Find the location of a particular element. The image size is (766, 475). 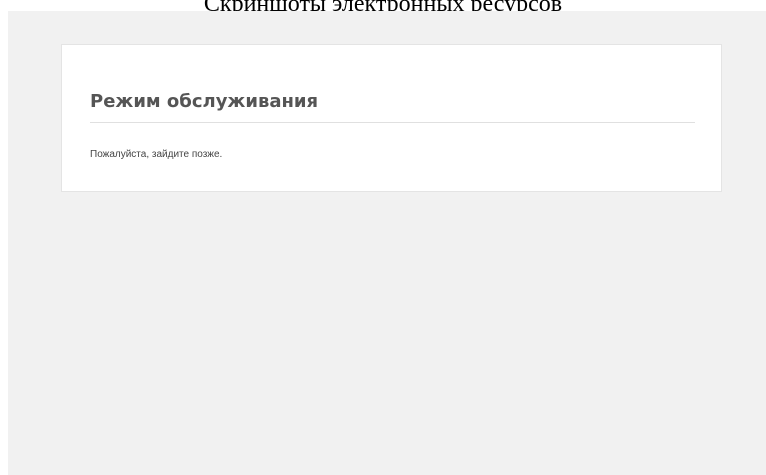

title-divider is located at coordinates (392, 122).